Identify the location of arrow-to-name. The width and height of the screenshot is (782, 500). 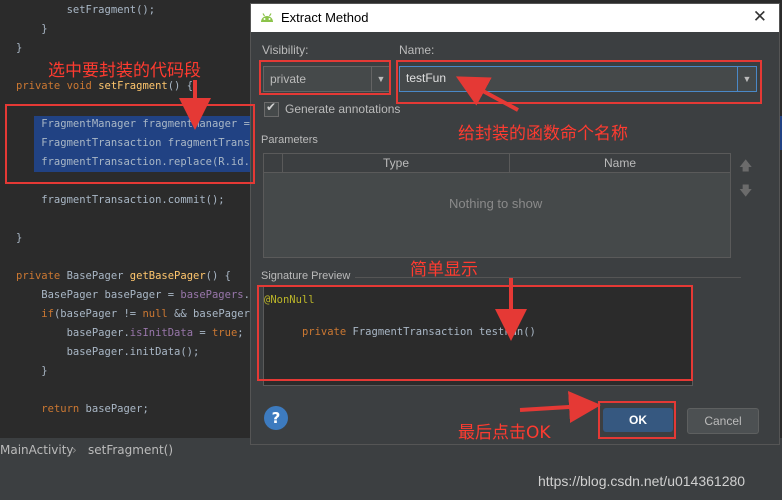
(487, 94).